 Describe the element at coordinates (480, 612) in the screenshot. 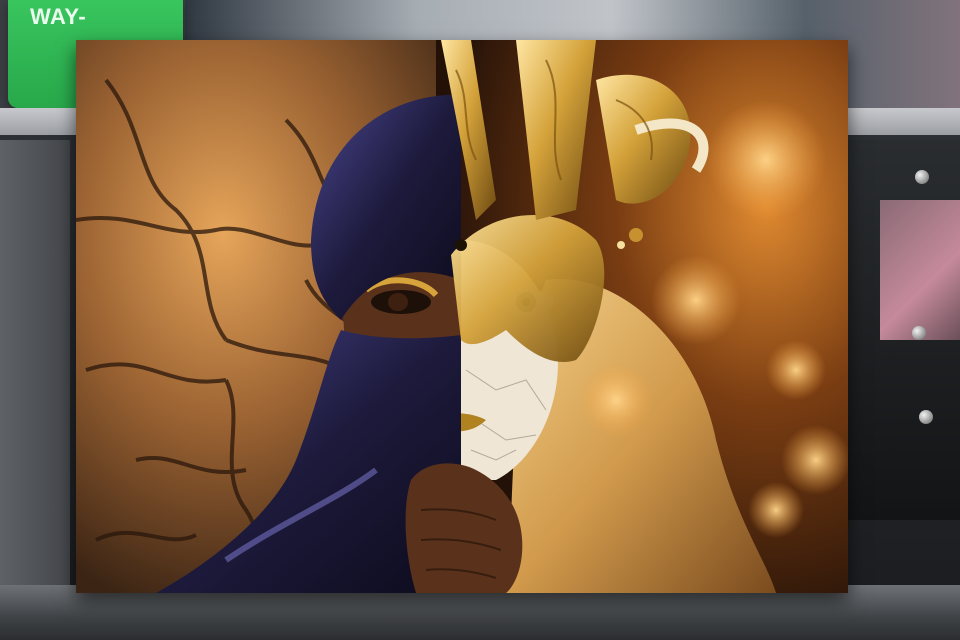

I see `machine-tray` at that location.